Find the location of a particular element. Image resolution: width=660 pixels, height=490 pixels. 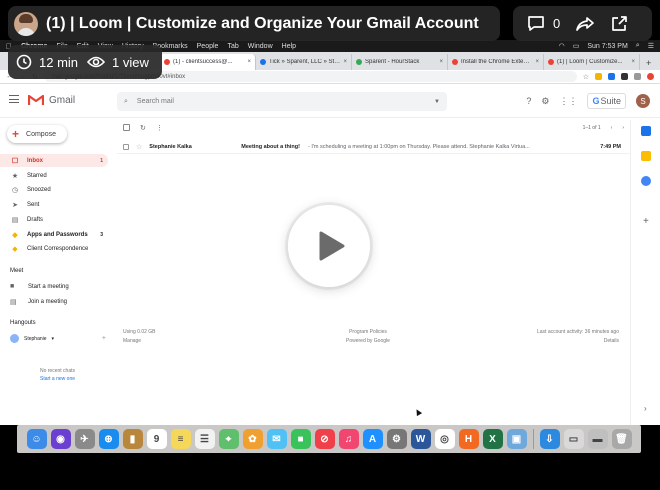

control-center-icon: ☰ is located at coordinates (651, 46).